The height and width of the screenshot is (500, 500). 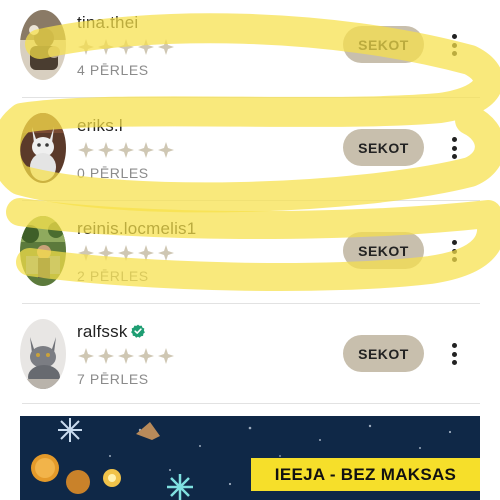 I want to click on perles-count: 4 PĒRLES, so click(x=113, y=70).